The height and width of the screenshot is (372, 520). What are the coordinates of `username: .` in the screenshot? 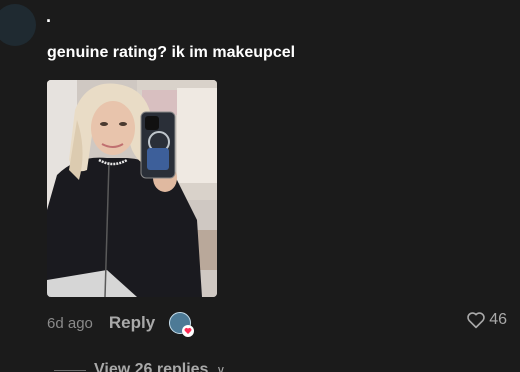 It's located at (48, 16).